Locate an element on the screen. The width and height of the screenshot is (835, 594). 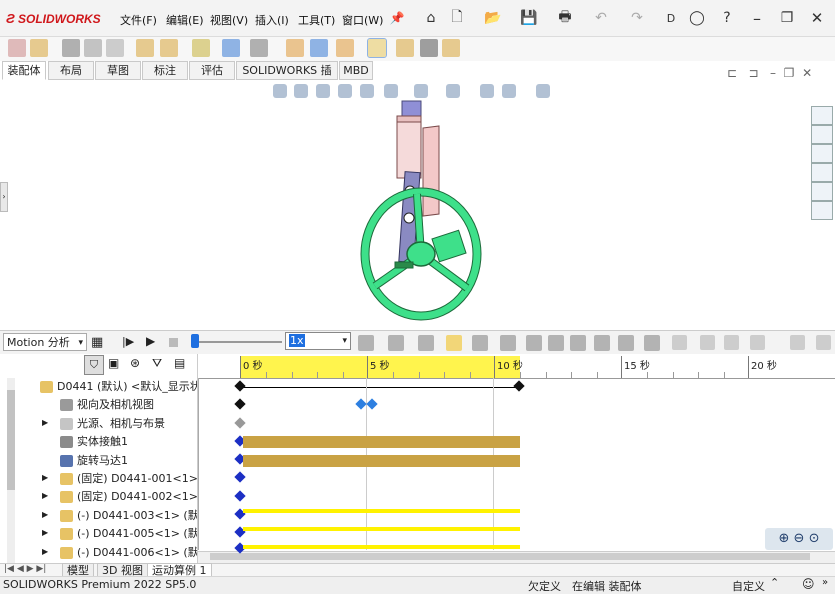
play-icon: ▶ is located at coordinates (150, 341).